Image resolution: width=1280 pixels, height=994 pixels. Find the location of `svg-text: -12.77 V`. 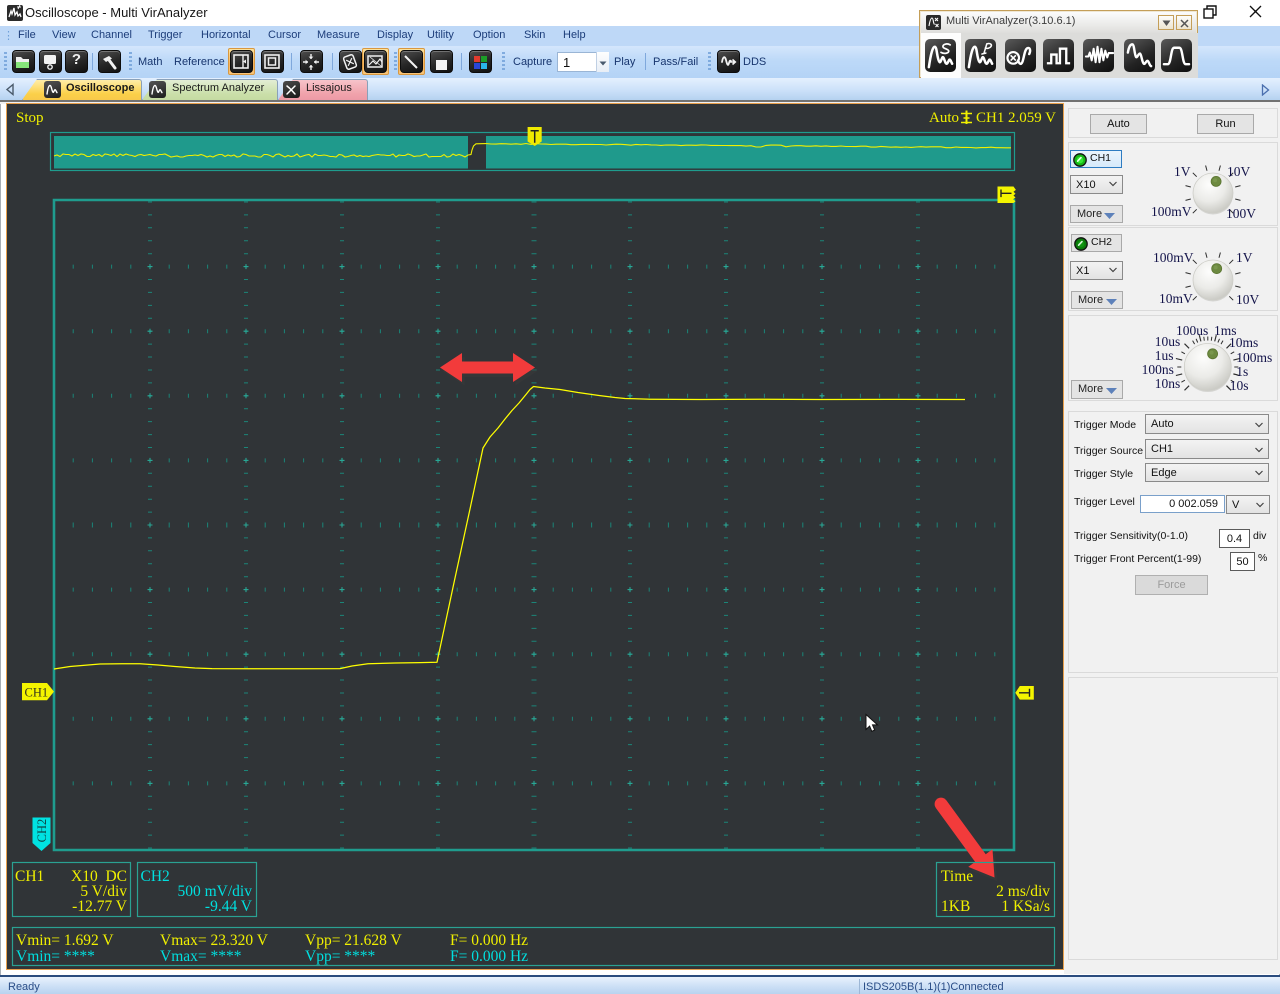

svg-text: -12.77 V is located at coordinates (100, 906).